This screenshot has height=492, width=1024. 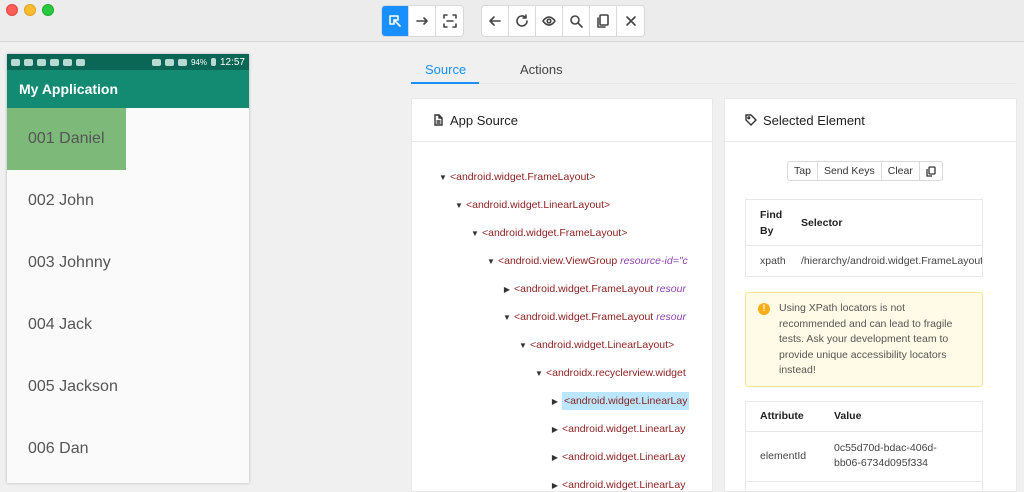 I want to click on copy-xml-button, so click(x=603, y=21).